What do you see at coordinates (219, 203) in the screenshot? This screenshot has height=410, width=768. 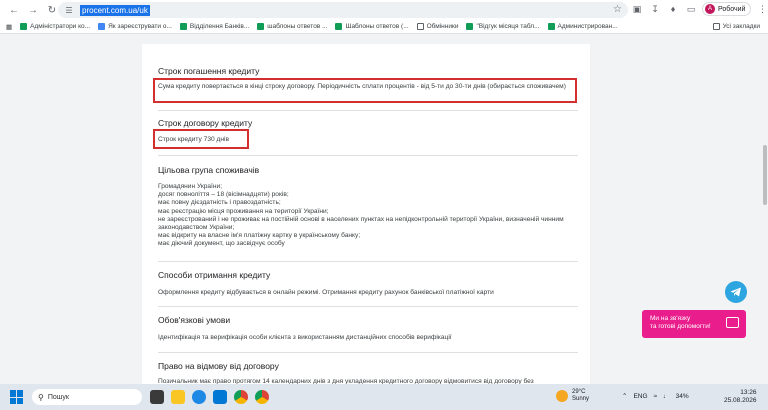 I see `text-line: має повну дієздатність і правоздатність;` at bounding box center [219, 203].